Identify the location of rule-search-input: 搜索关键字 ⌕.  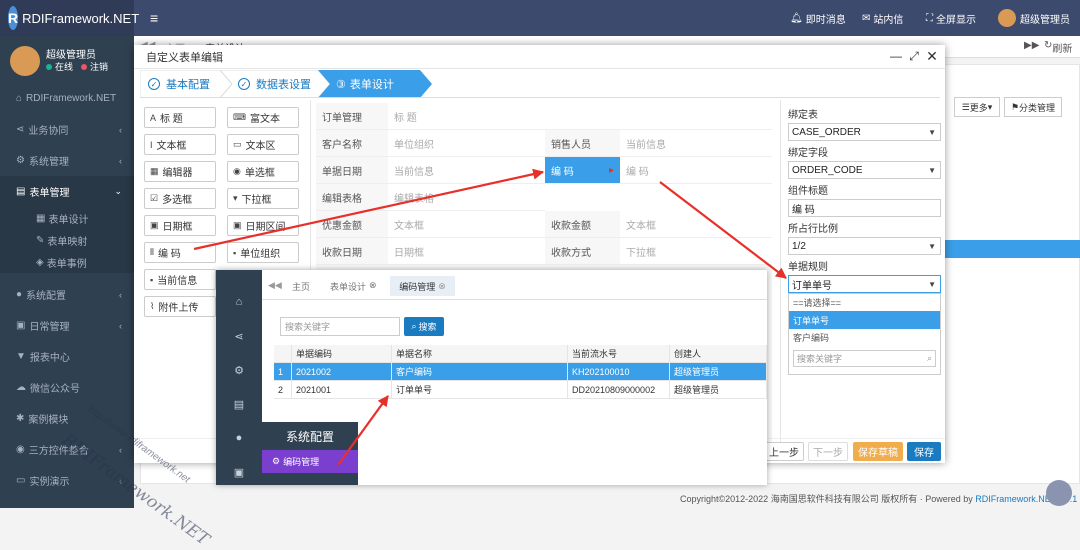
(864, 358).